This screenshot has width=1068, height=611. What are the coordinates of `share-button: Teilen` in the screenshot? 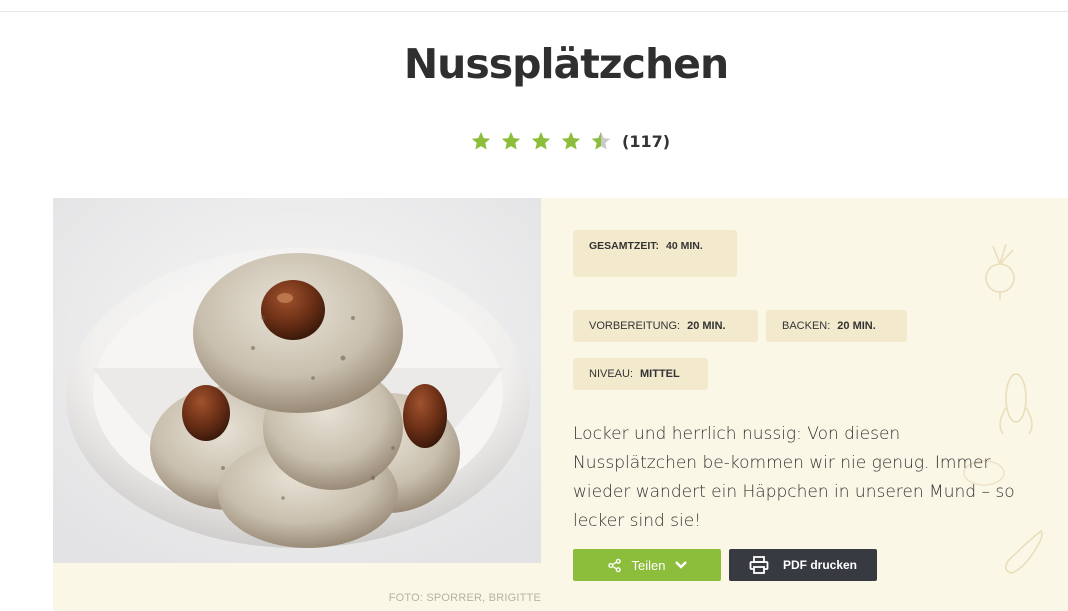 It's located at (647, 565).